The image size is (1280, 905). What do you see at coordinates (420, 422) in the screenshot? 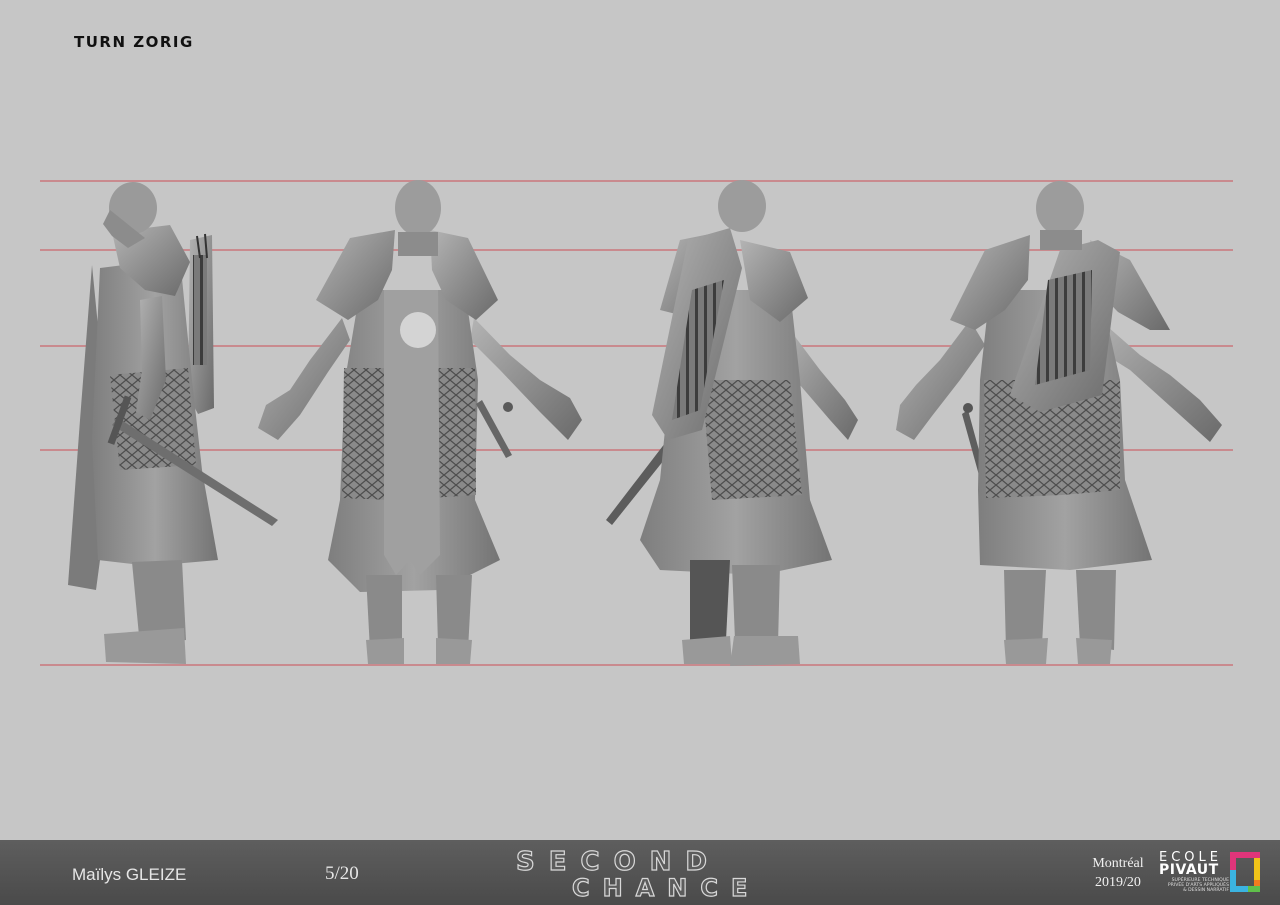
I see `character-front-view` at bounding box center [420, 422].